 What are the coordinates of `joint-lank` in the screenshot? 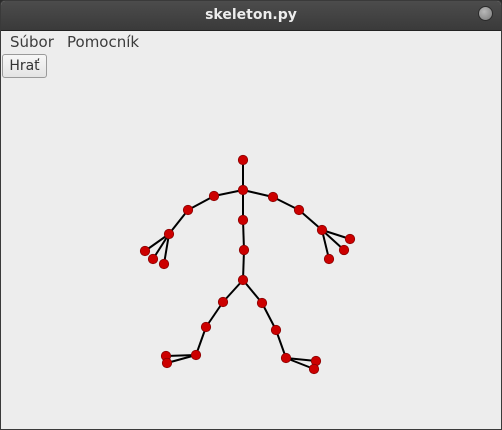 It's located at (196, 355).